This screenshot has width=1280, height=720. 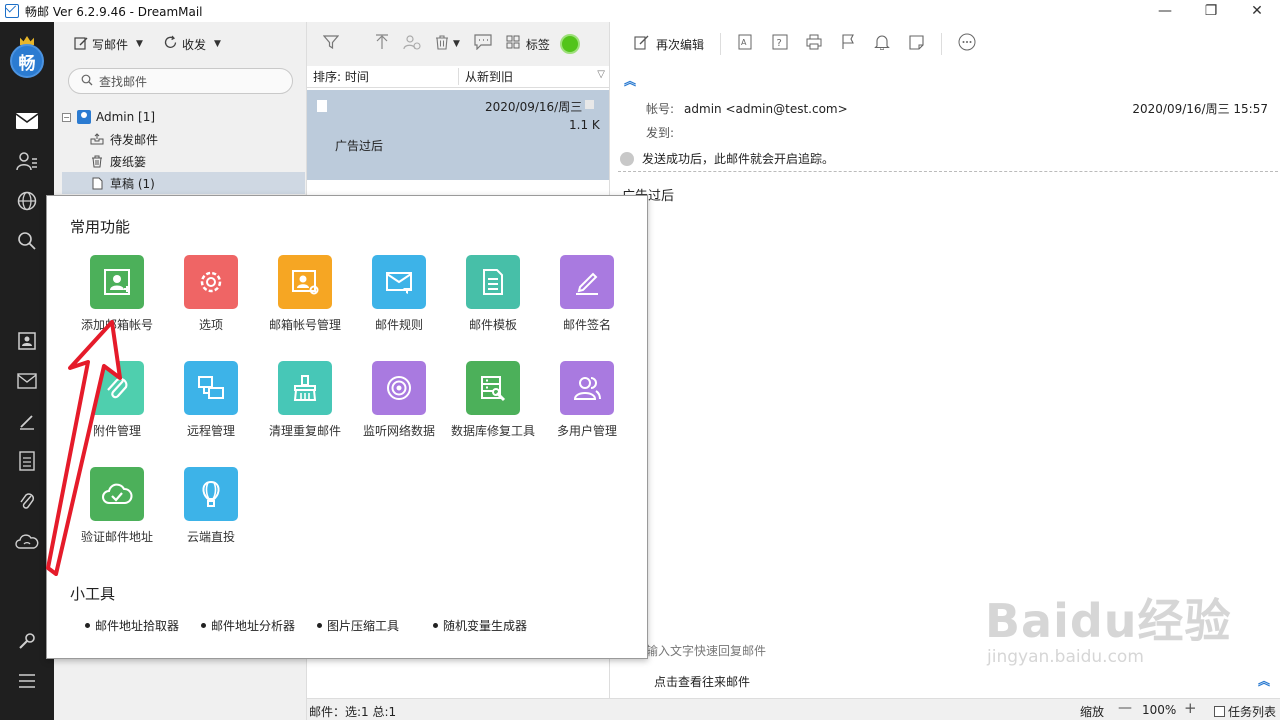 What do you see at coordinates (27, 201) in the screenshot?
I see `globe-icon` at bounding box center [27, 201].